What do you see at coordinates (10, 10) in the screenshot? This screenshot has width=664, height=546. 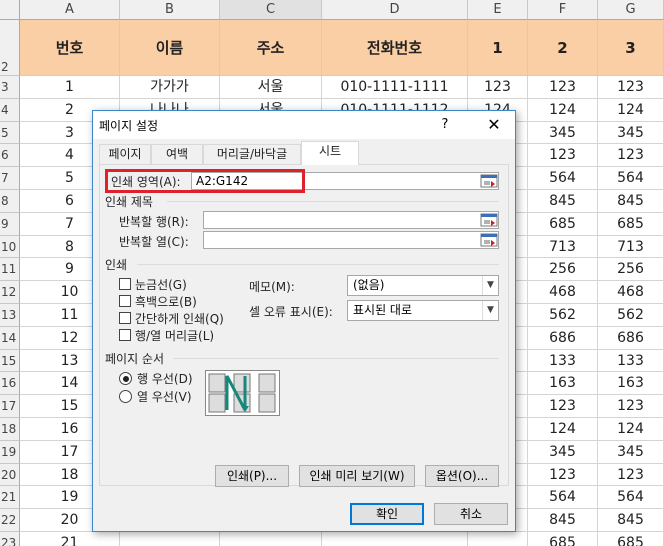 I see `select-all-corner` at bounding box center [10, 10].